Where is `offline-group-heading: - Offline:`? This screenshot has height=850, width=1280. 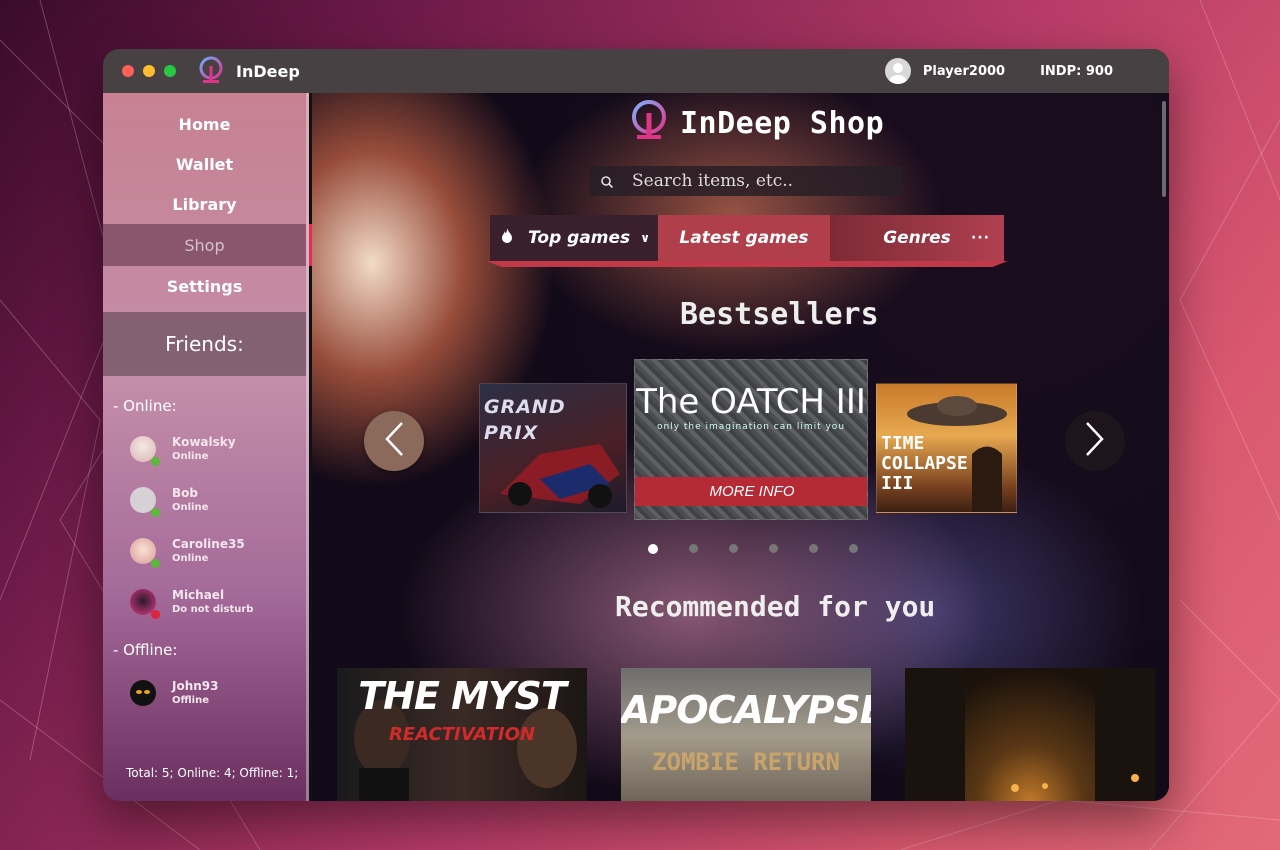 offline-group-heading: - Offline: is located at coordinates (145, 650).